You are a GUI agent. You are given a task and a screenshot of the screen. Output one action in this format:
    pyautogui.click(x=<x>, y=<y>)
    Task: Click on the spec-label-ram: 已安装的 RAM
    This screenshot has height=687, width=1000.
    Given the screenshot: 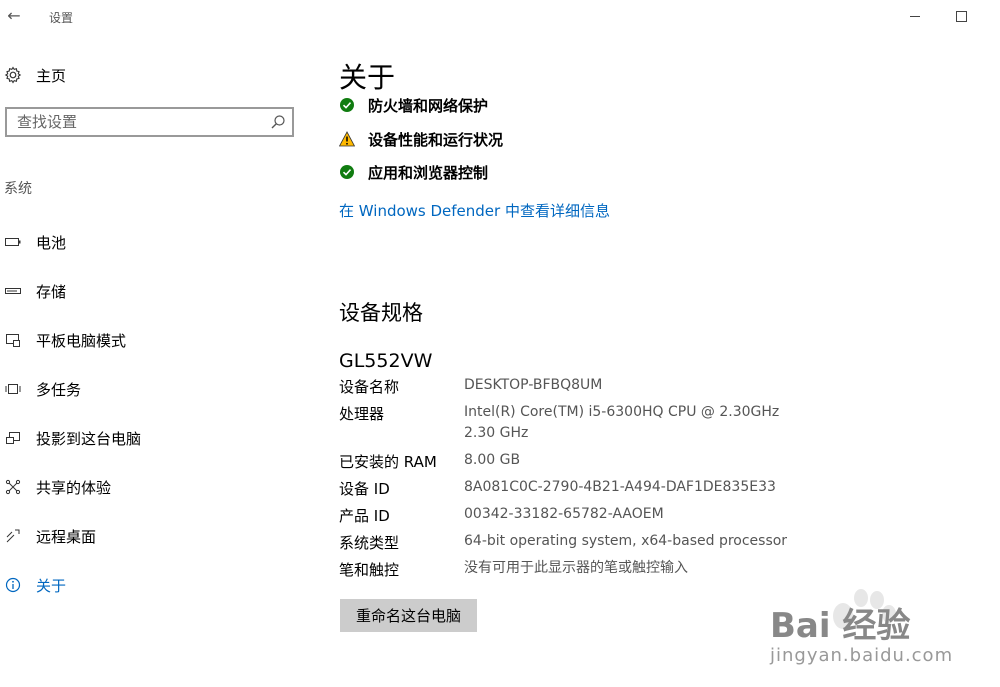 What is the action you would take?
    pyautogui.click(x=388, y=462)
    